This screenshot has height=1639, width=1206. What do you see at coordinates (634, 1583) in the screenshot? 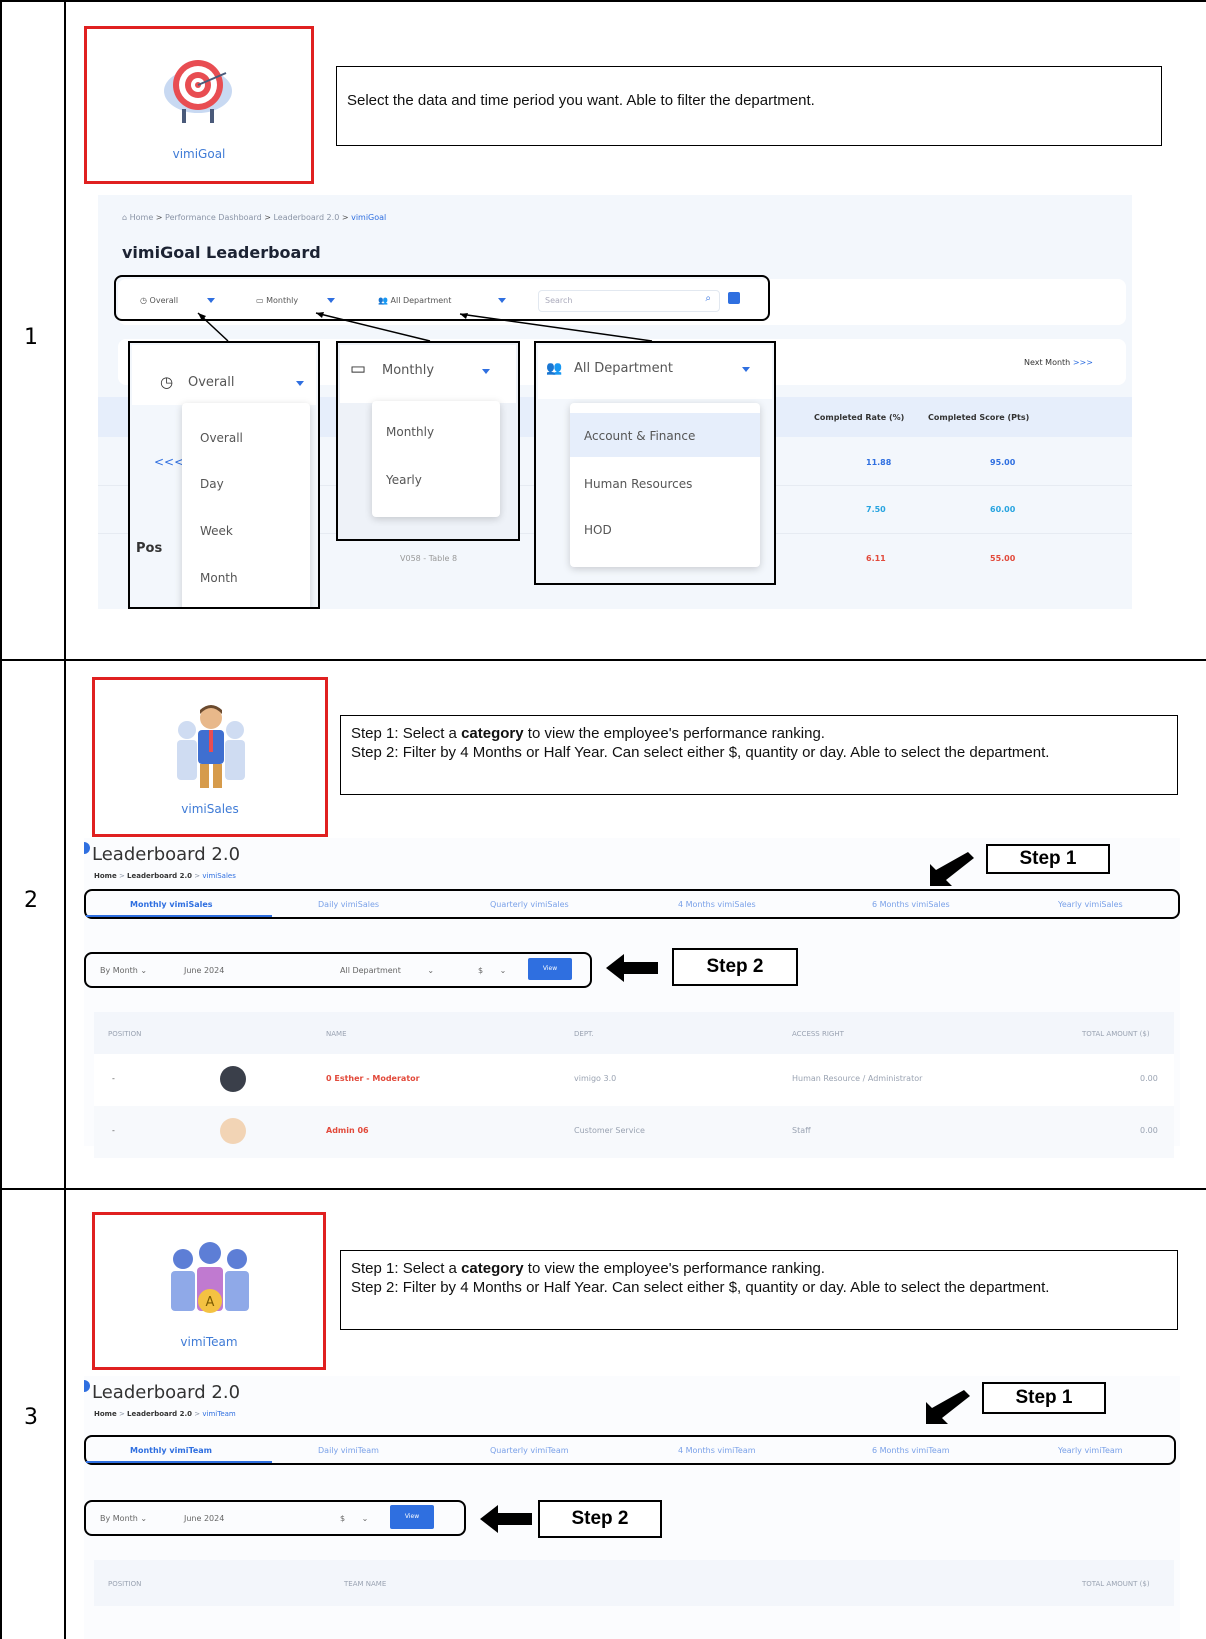
I see `table-header-bar` at bounding box center [634, 1583].